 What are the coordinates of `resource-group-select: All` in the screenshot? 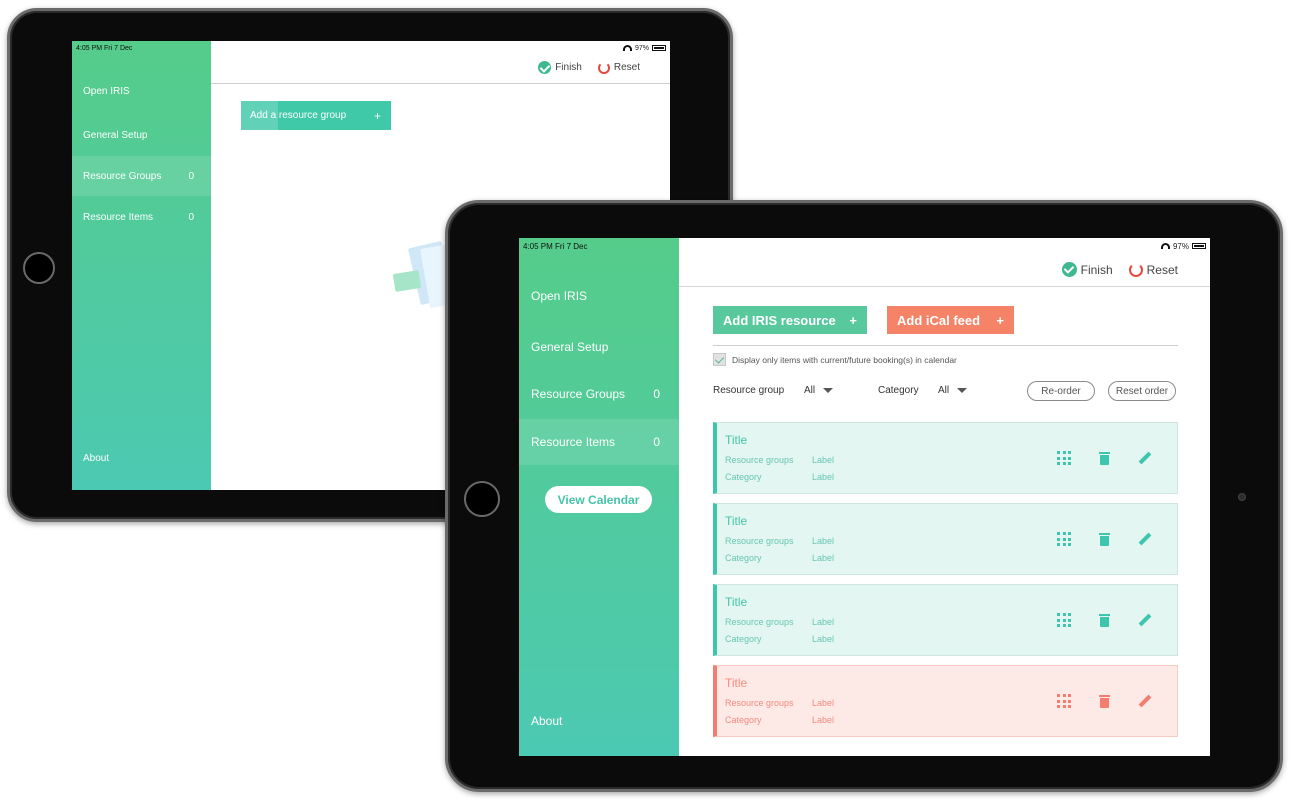 It's located at (819, 390).